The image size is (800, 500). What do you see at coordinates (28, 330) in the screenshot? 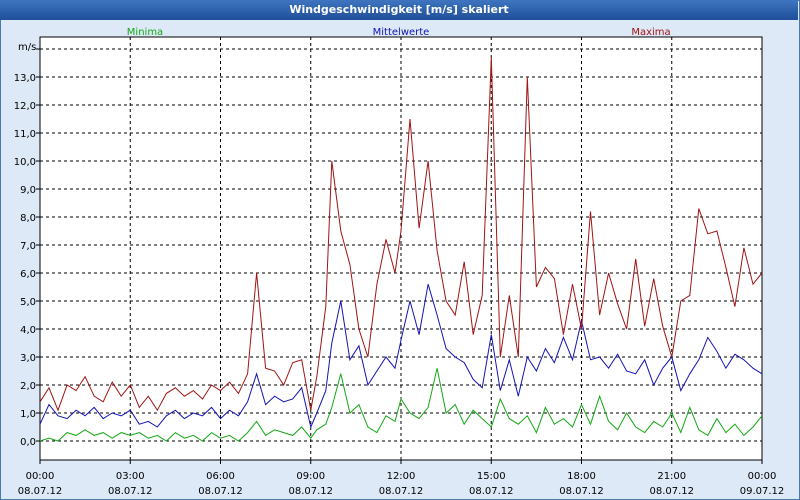
I see `y-tick-label: 4,0` at bounding box center [28, 330].